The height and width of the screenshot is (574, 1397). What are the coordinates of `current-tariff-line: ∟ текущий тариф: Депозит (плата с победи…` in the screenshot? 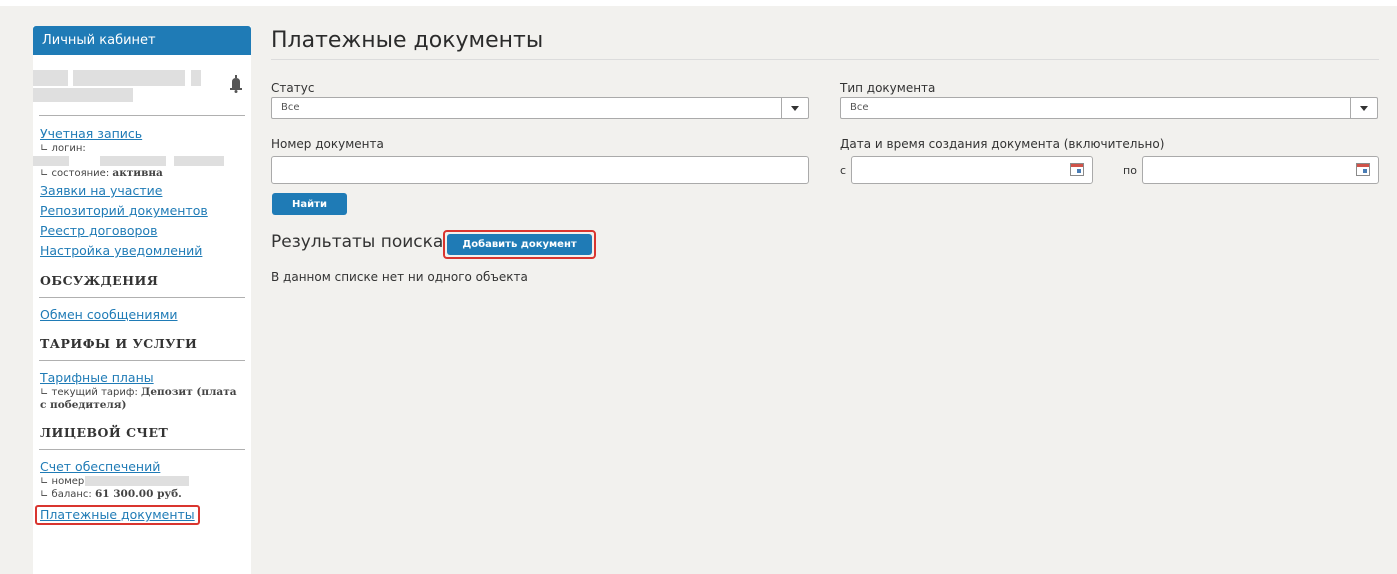 It's located at (143, 399).